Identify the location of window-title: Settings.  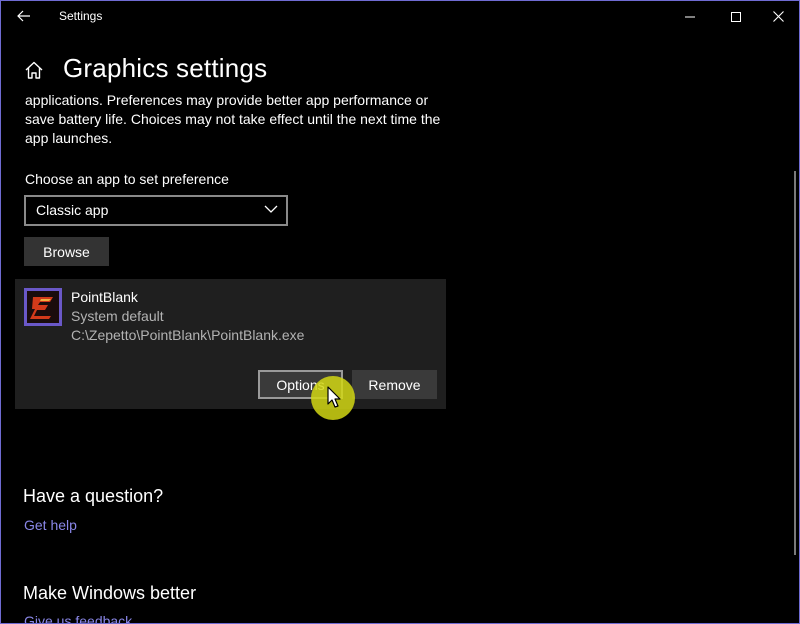
(81, 16).